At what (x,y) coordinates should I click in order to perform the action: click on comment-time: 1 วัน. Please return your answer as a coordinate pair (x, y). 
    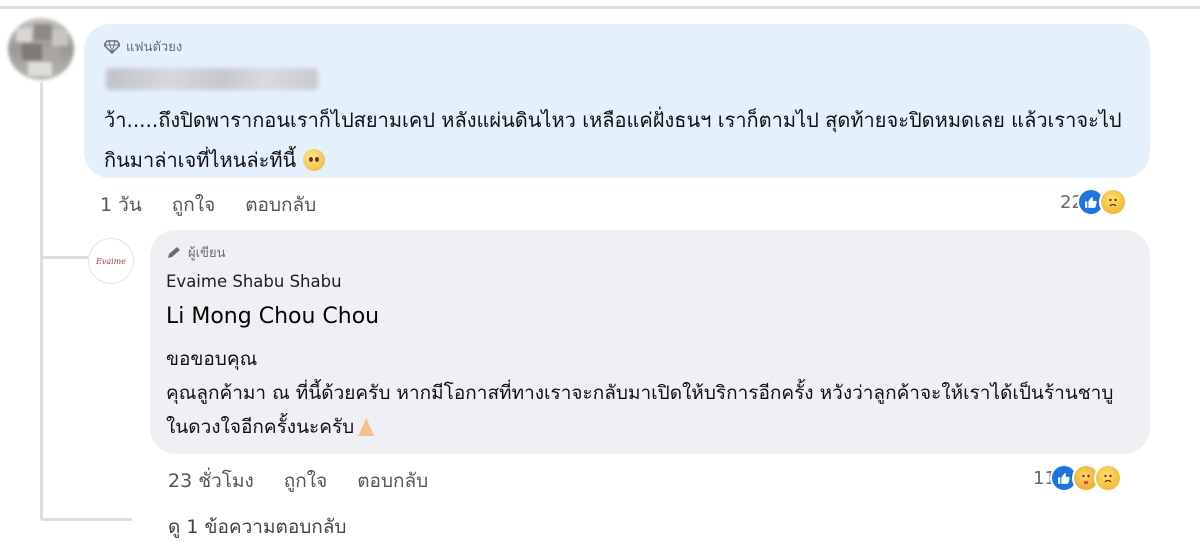
    Looking at the image, I should click on (121, 205).